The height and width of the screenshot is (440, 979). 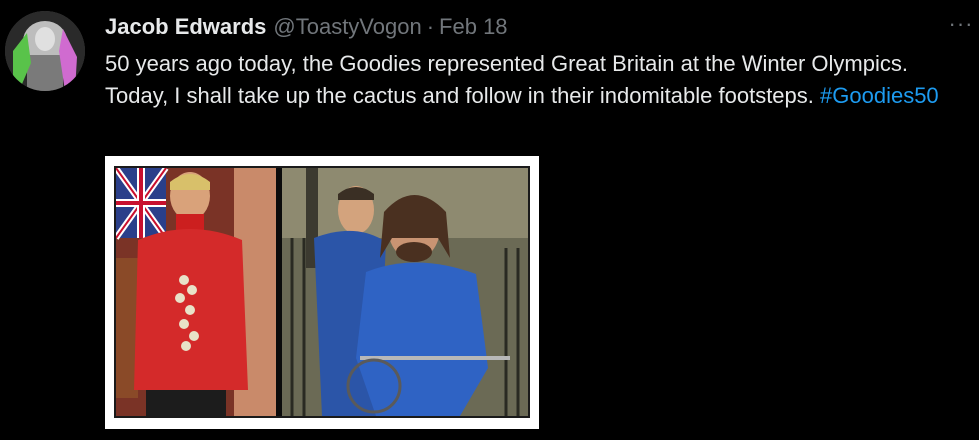 I want to click on avatar, so click(x=45, y=51).